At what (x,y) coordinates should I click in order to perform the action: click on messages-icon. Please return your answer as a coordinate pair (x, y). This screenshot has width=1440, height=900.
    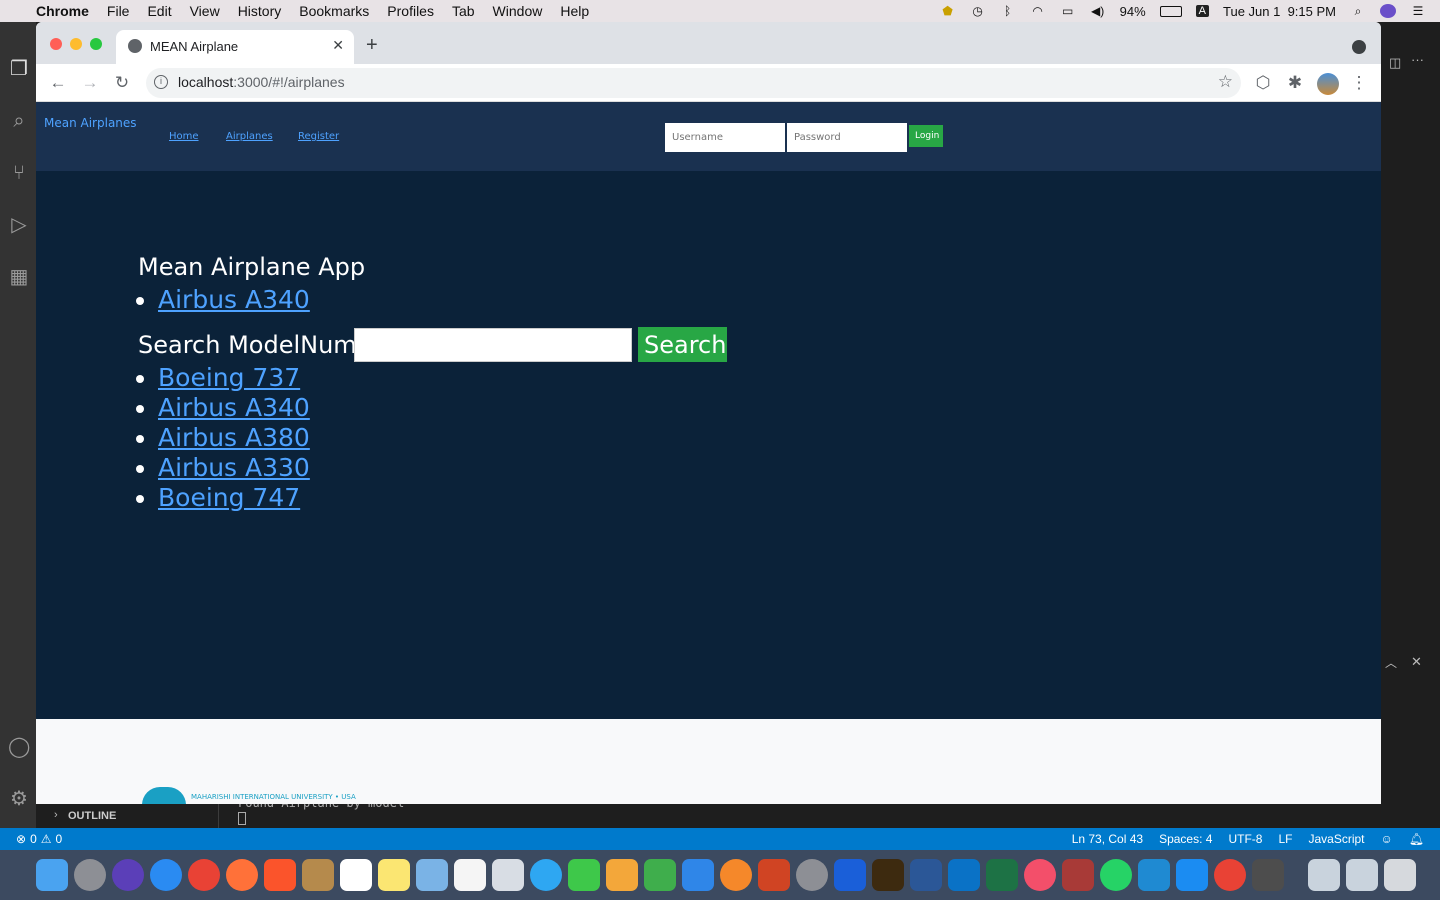
    Looking at the image, I should click on (546, 875).